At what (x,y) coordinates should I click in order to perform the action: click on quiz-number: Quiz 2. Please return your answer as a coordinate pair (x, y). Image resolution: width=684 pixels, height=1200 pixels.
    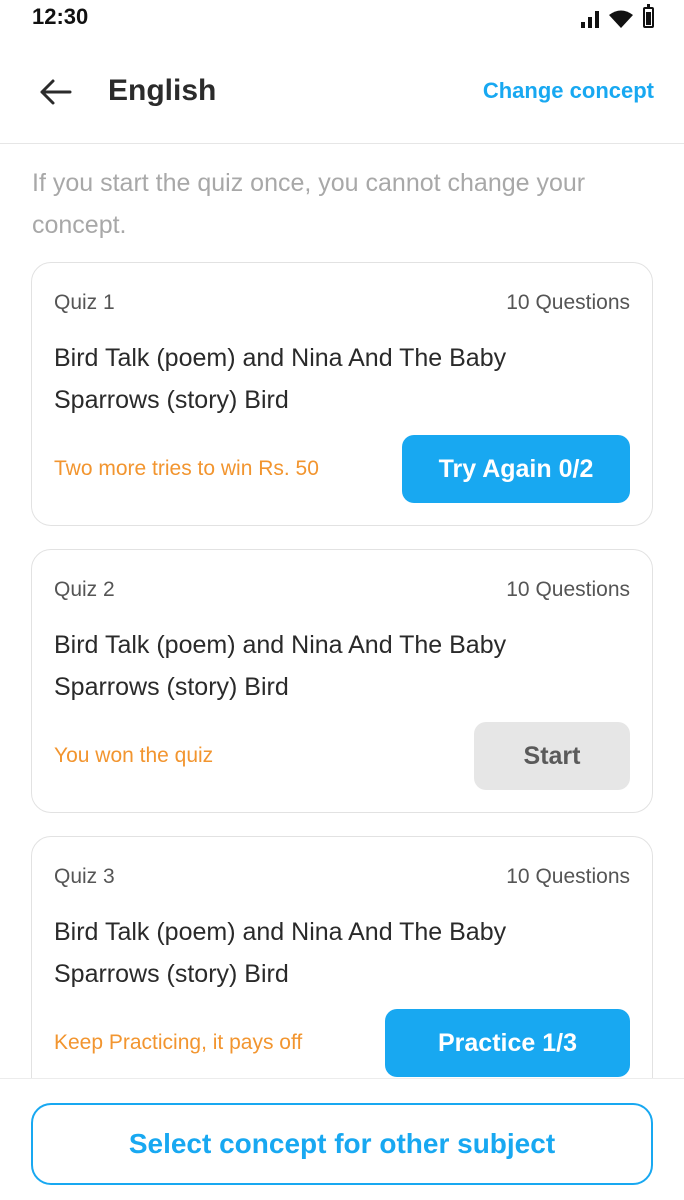
    Looking at the image, I should click on (84, 589).